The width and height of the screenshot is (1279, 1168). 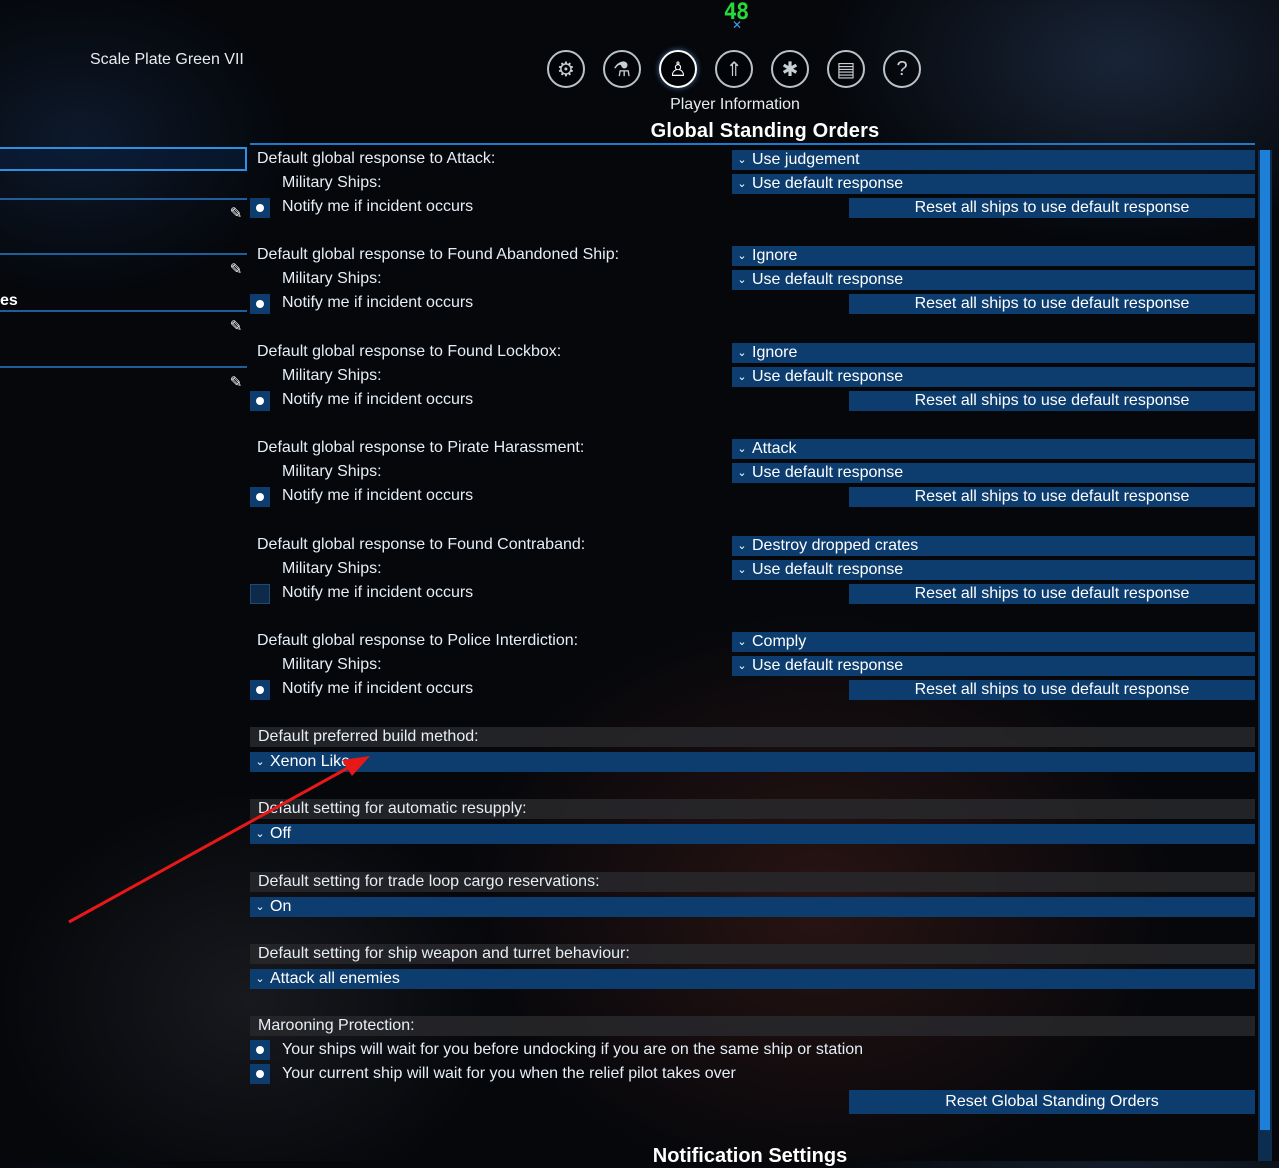 I want to click on response-label: Default global response to Attack:, so click(x=376, y=158).